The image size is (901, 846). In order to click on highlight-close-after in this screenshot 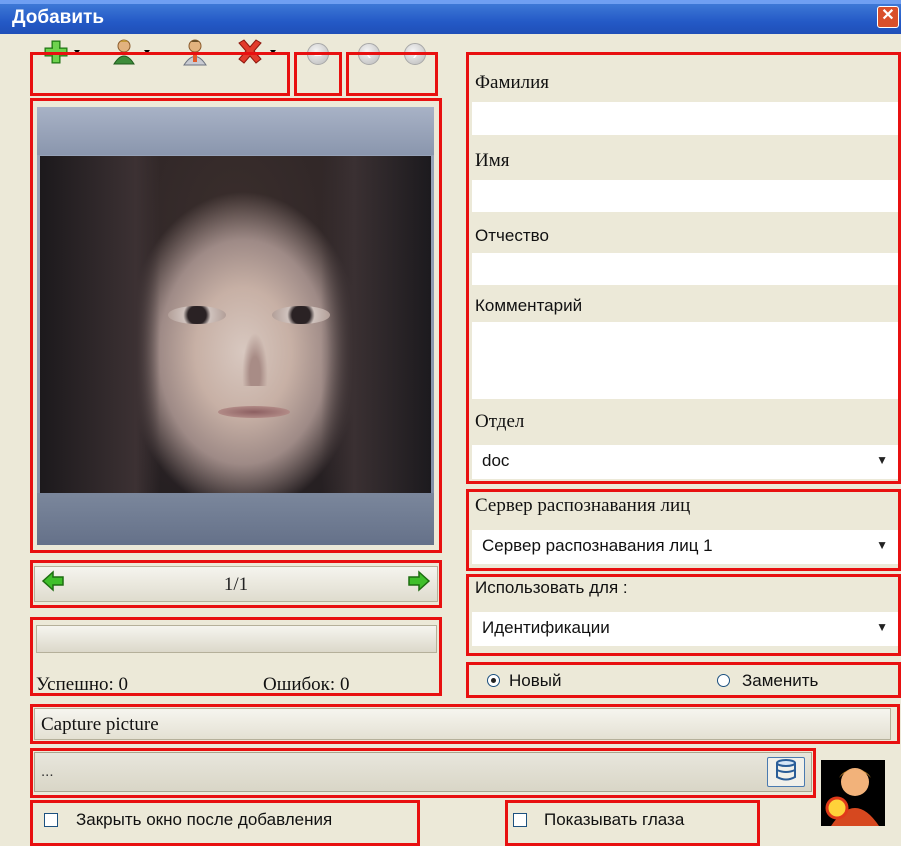, I will do `click(225, 823)`.